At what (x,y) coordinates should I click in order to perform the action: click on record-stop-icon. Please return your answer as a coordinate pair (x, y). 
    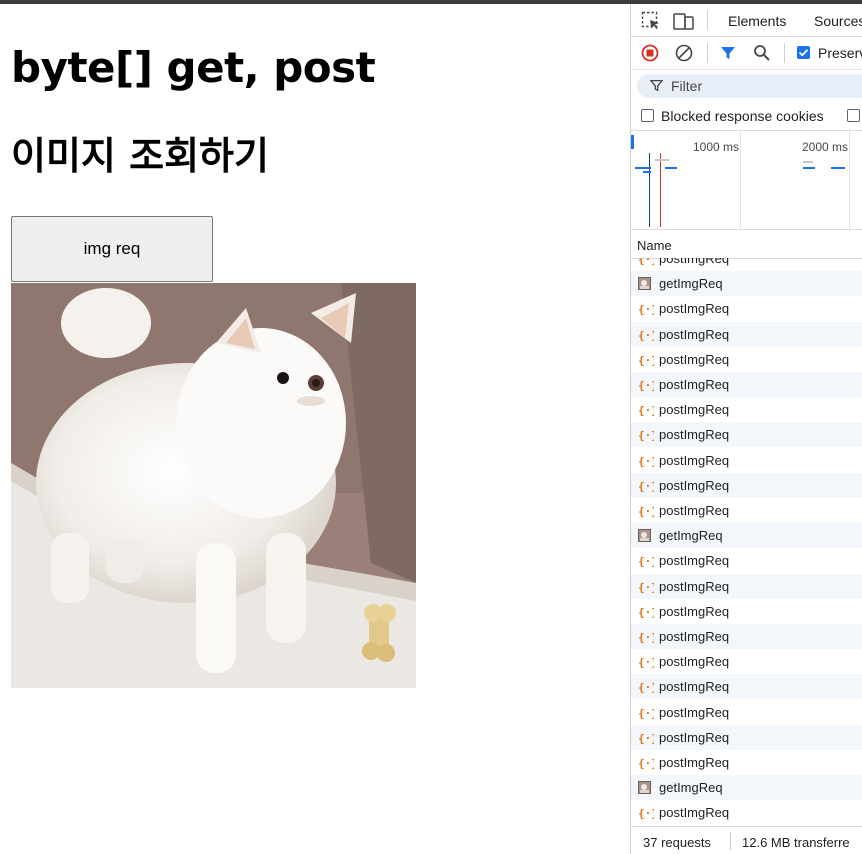
    Looking at the image, I should click on (650, 55).